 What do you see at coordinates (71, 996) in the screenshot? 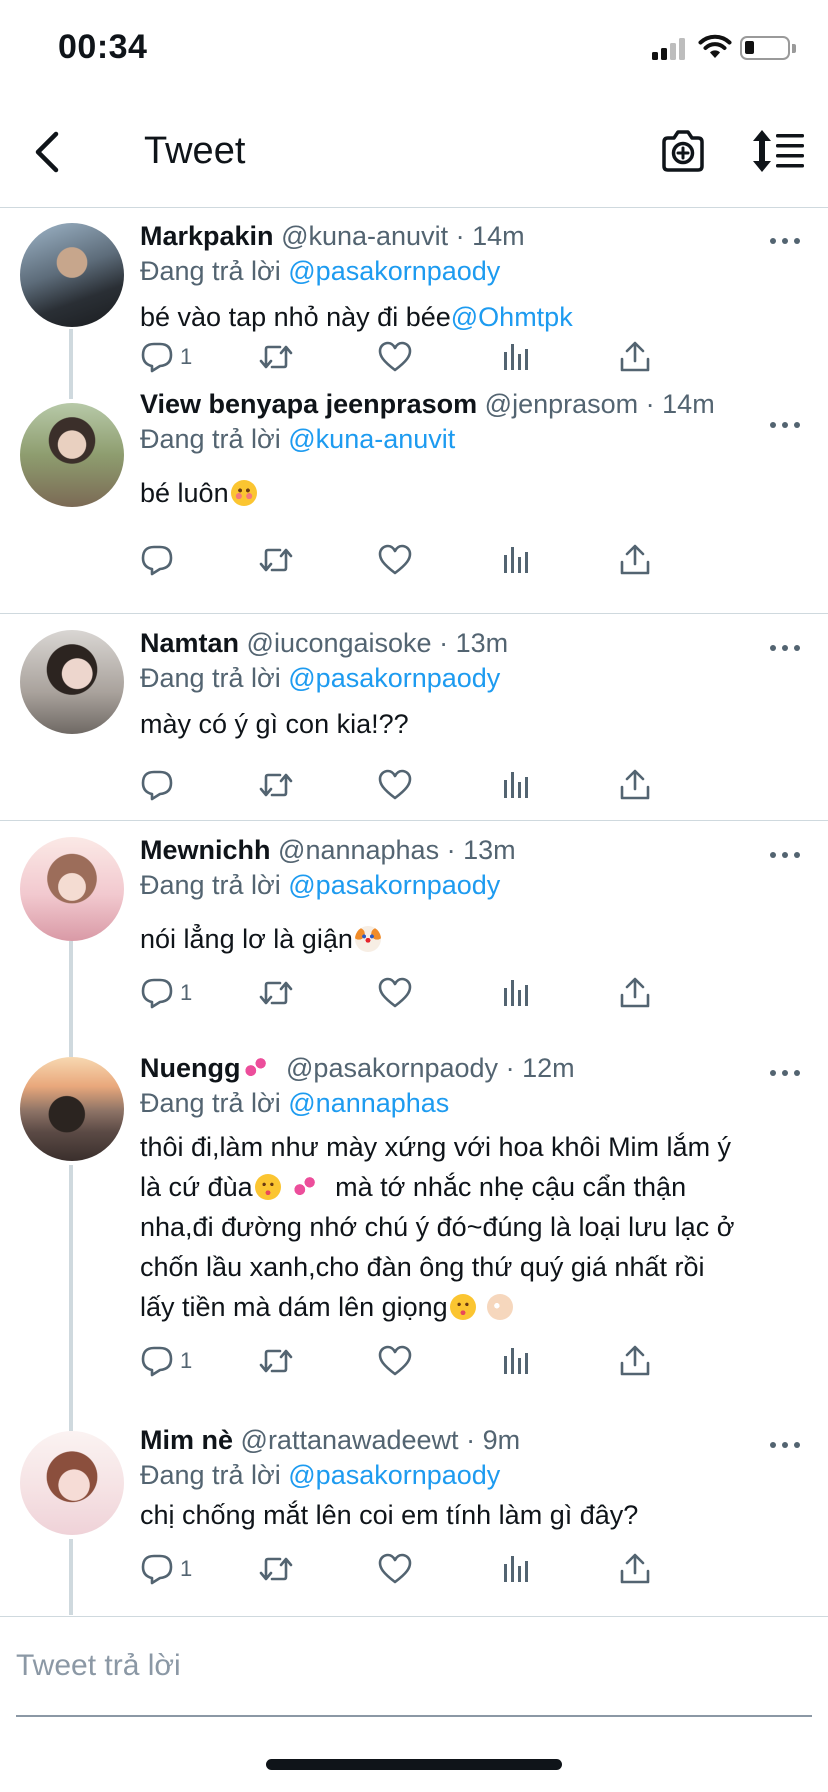
I see `thread-line` at bounding box center [71, 996].